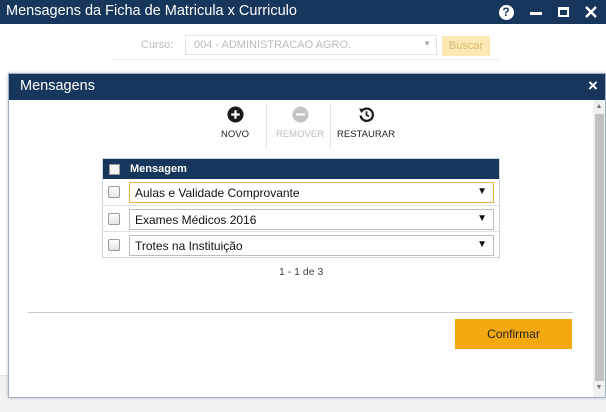 This screenshot has width=606, height=412. What do you see at coordinates (427, 43) in the screenshot?
I see `chevron-down-icon: ▼` at bounding box center [427, 43].